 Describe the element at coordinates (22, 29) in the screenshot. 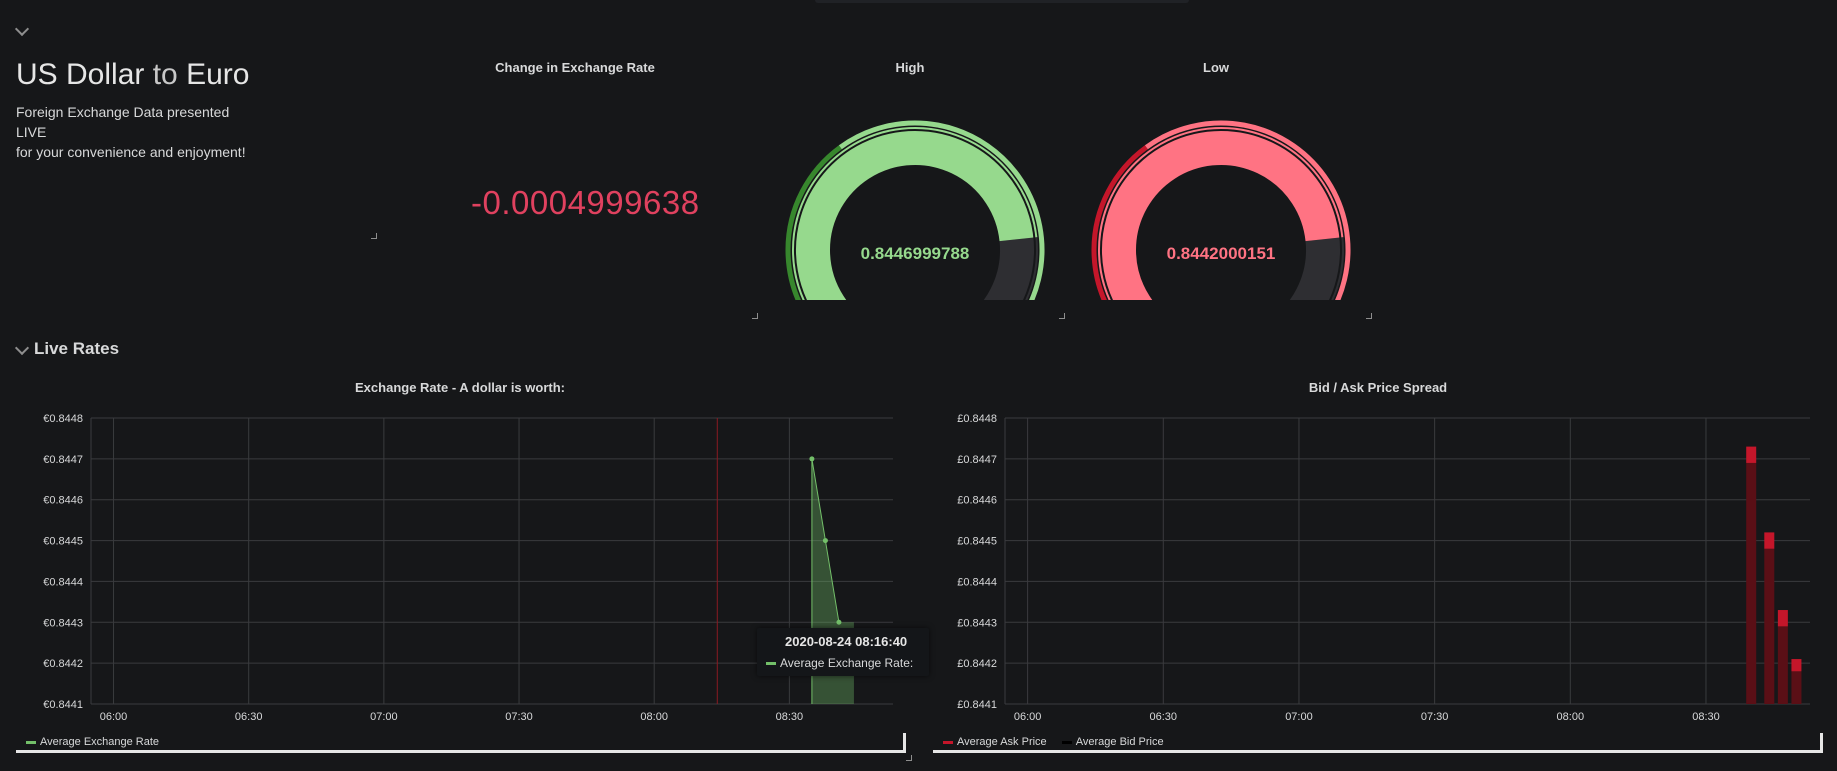

I see `collapse-top-chevron-down-icon` at that location.